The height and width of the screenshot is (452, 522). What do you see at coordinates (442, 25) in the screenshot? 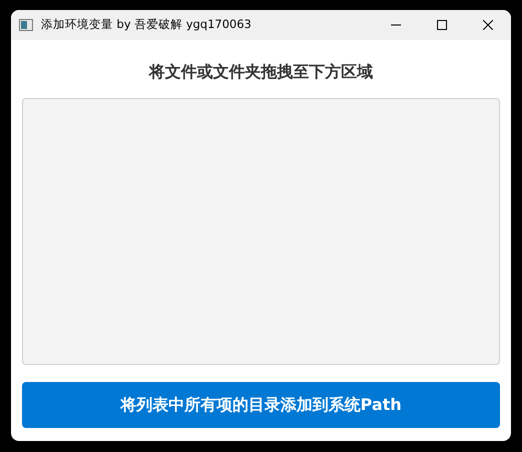
I see `maximize-icon` at bounding box center [442, 25].